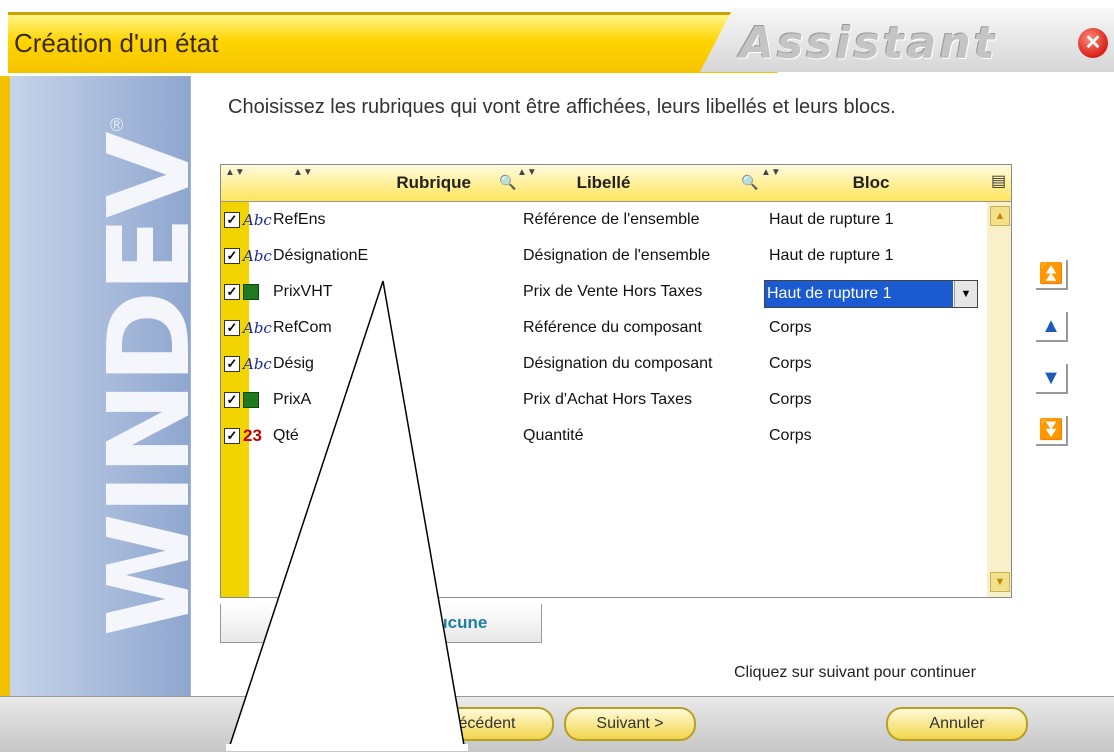 The width and height of the screenshot is (1114, 752). I want to click on rubrique-cell: RefCom, so click(302, 328).